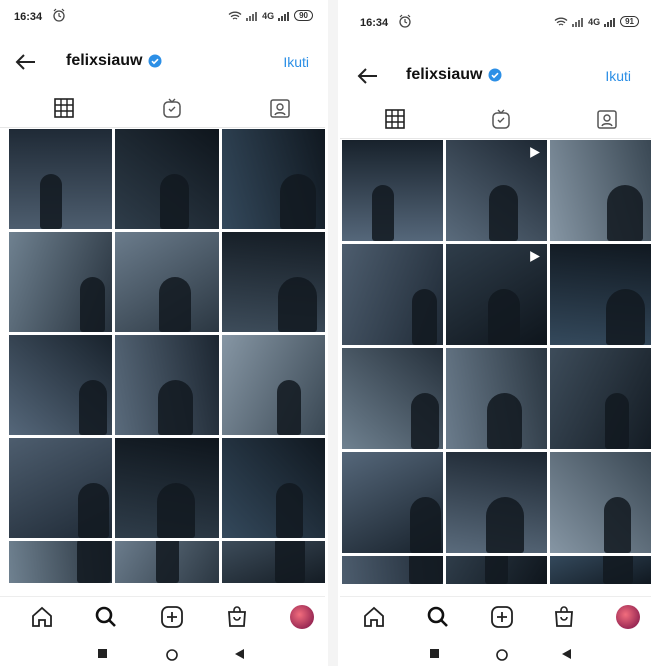  I want to click on signal-group: 4G 91, so click(596, 21).